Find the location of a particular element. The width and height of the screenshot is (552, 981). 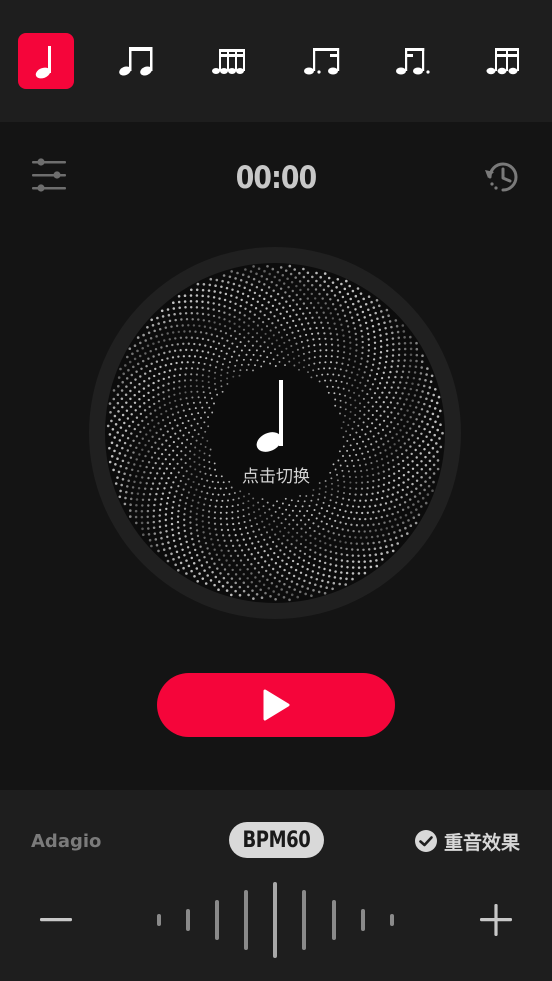

decrease-bpm-button is located at coordinates (56, 920).